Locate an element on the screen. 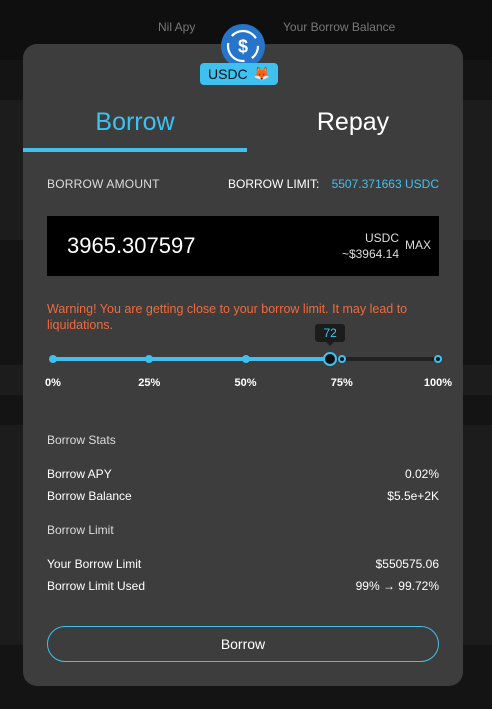 This screenshot has width=492, height=709. slider-tick-label: 0% is located at coordinates (53, 383).